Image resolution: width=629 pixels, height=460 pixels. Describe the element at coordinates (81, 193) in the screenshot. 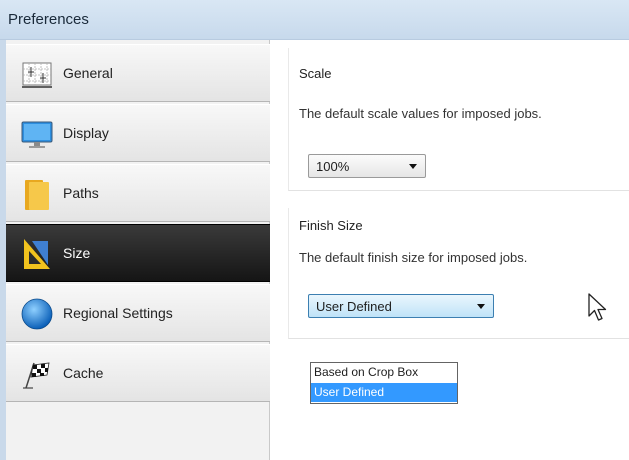

I see `sidebar-item-label: Paths` at that location.